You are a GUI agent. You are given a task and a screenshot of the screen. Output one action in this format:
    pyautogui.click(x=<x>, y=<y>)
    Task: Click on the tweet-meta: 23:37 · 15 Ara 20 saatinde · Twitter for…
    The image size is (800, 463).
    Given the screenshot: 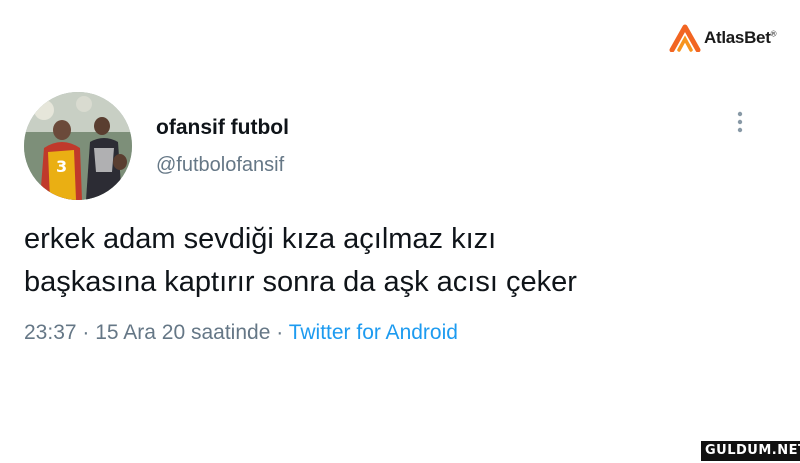 What is the action you would take?
    pyautogui.click(x=241, y=333)
    